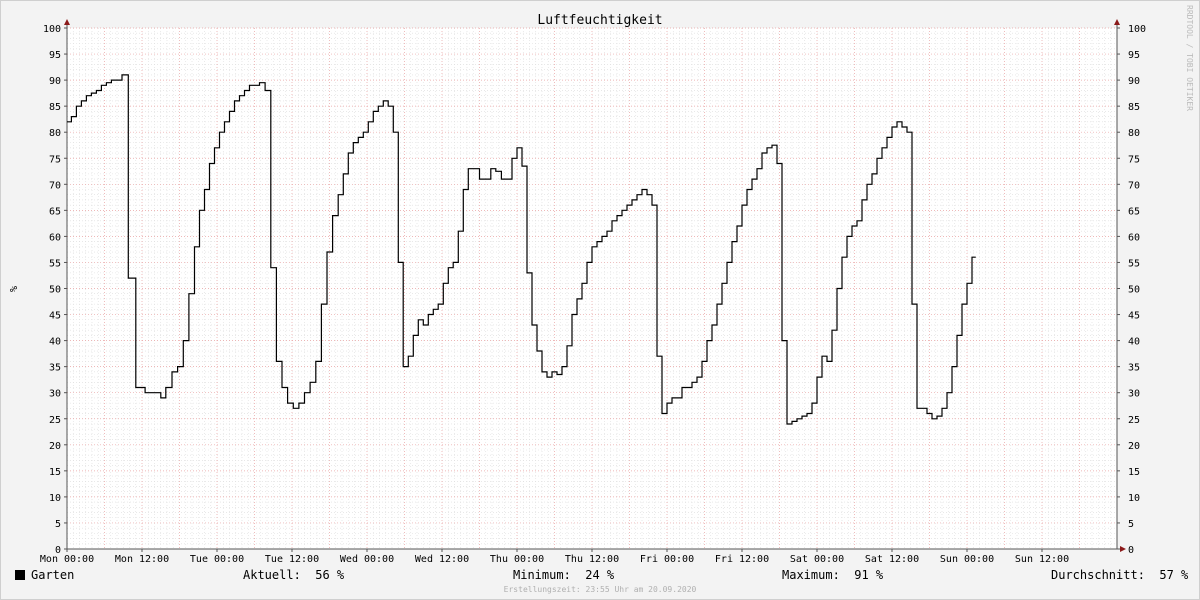 This screenshot has height=600, width=1200. Describe the element at coordinates (1134, 55) in the screenshot. I see `y-tick-label-right: 95` at that location.